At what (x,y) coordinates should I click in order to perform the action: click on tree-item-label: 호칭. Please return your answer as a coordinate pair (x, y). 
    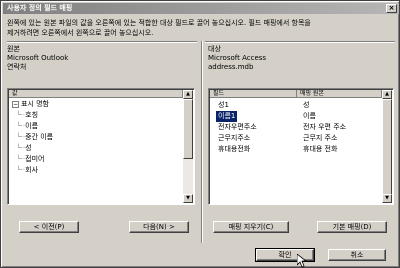
    Looking at the image, I should click on (32, 115).